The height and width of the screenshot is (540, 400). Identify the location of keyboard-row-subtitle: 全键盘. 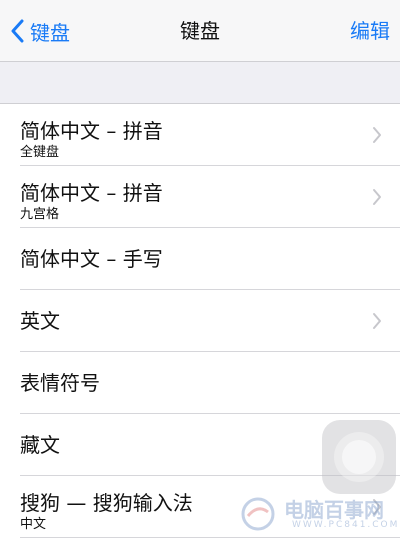
(40, 152).